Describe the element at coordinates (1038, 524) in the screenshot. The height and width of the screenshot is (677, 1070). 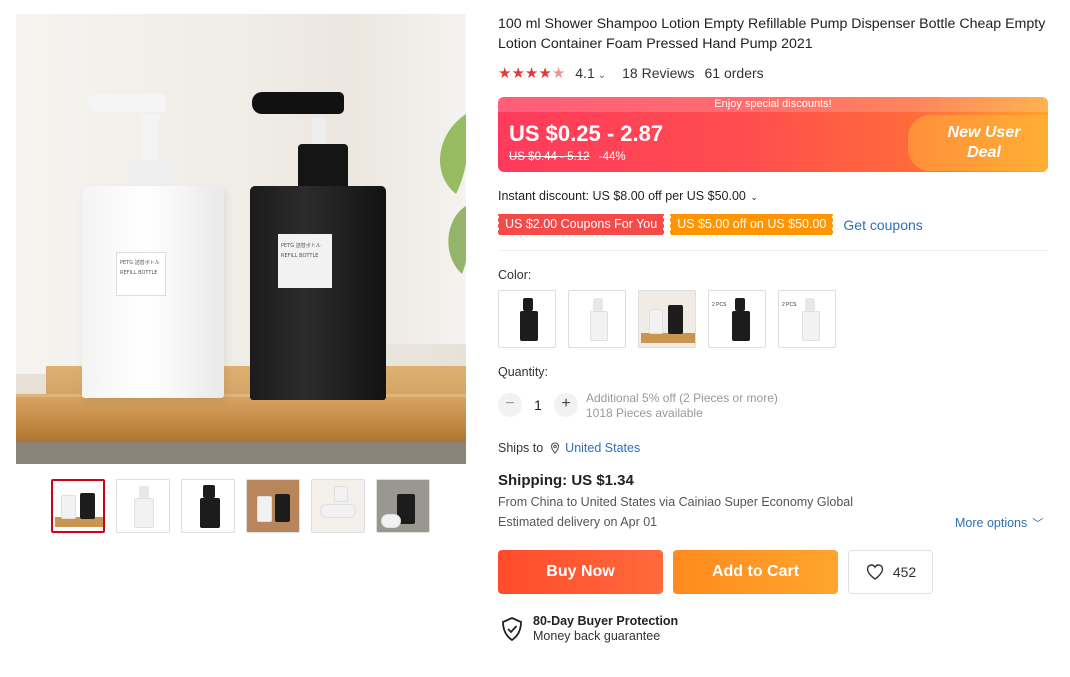
I see `chevron-down-icon: ﹀` at that location.